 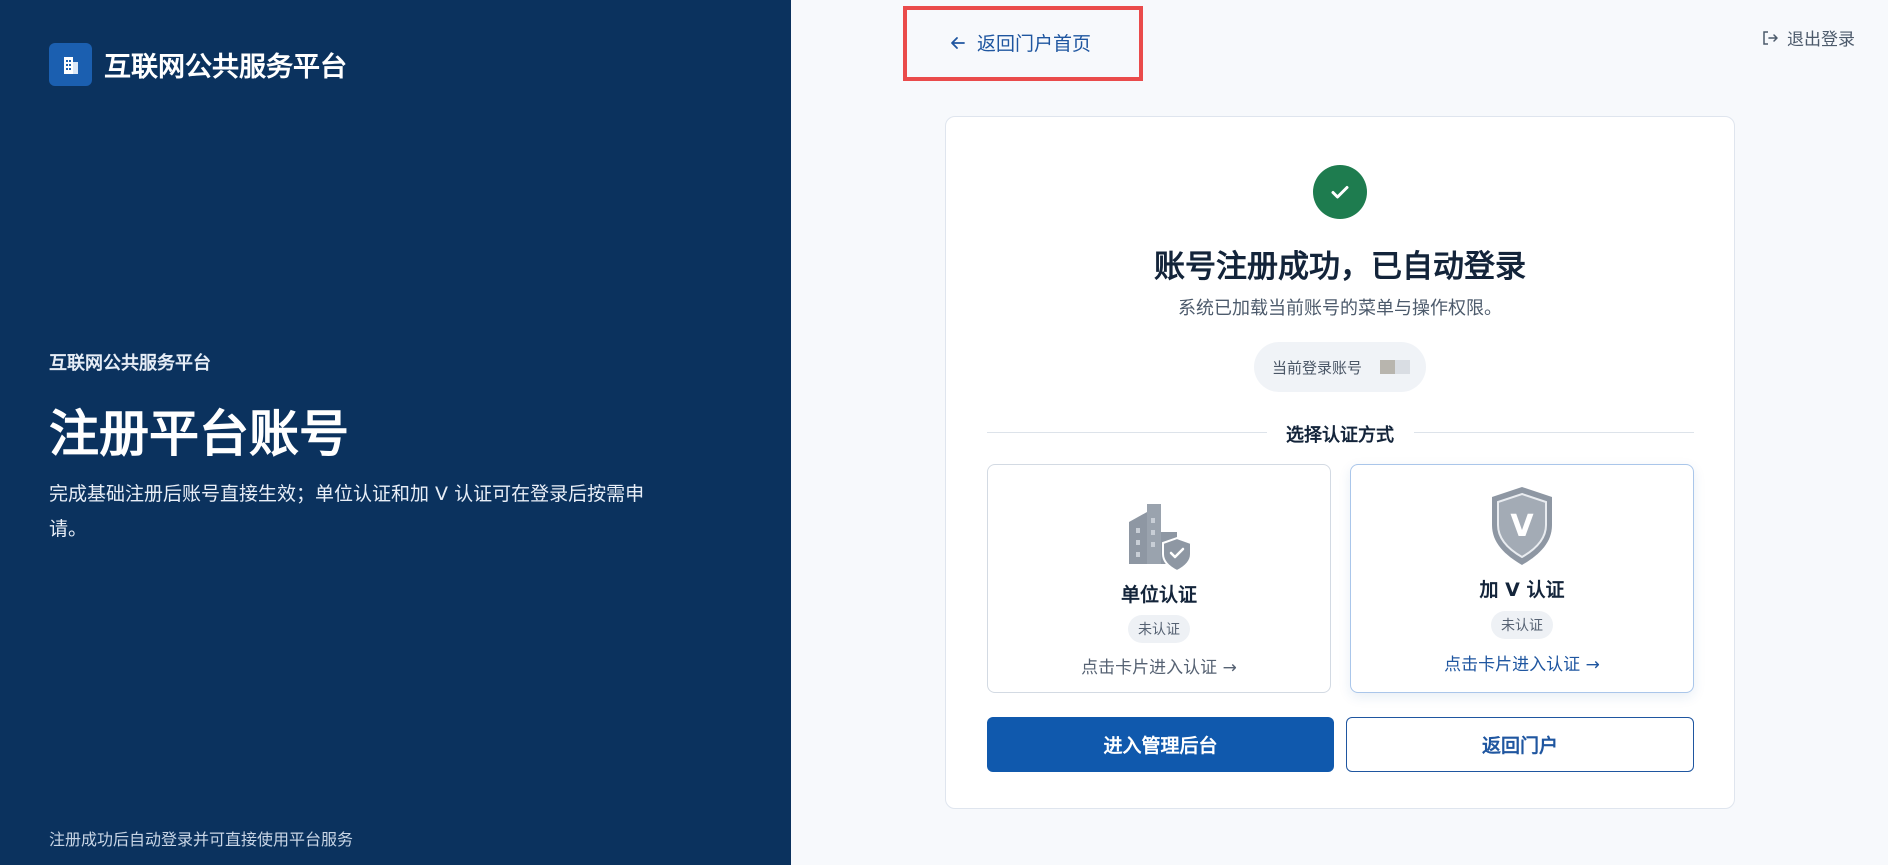 I want to click on v-auth-action: 点击卡片进入认证 →, so click(x=1522, y=662).